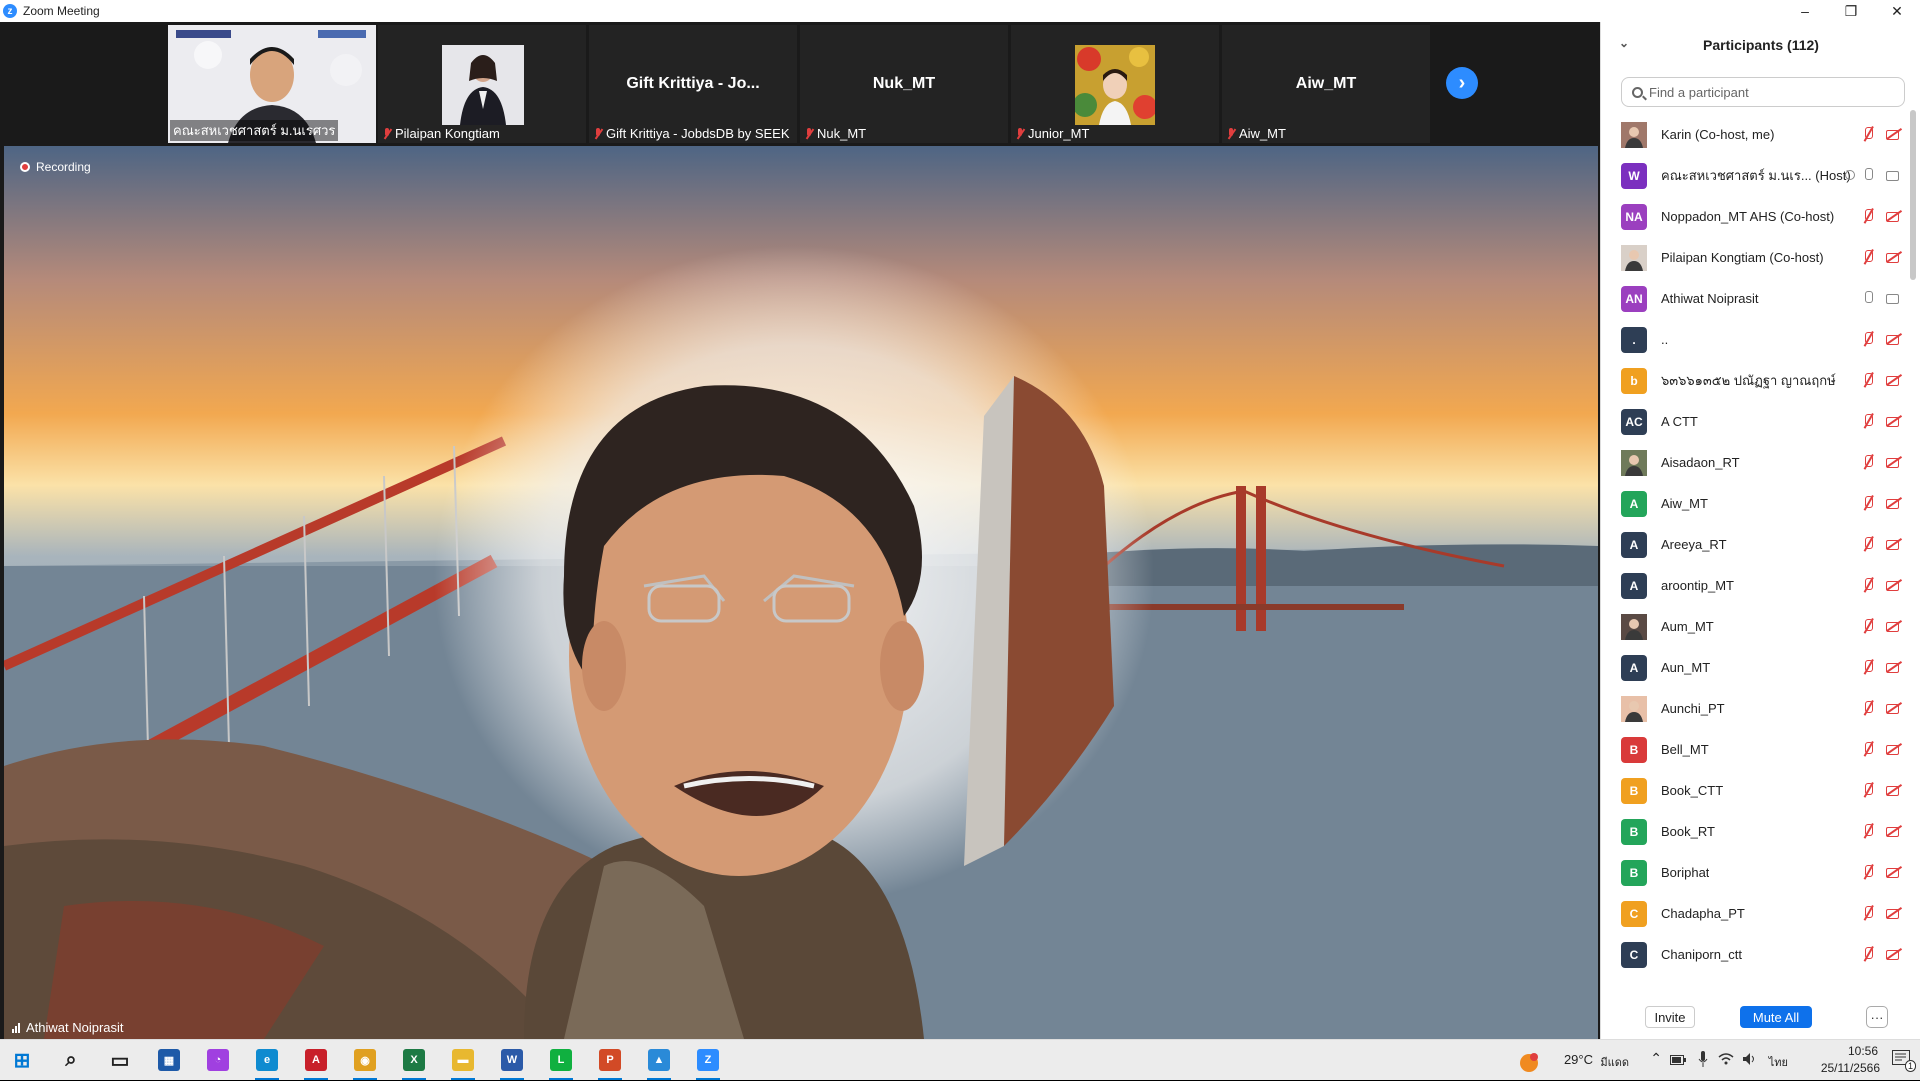 This screenshot has width=1920, height=1081. I want to click on close-button: ✕, so click(1897, 11).